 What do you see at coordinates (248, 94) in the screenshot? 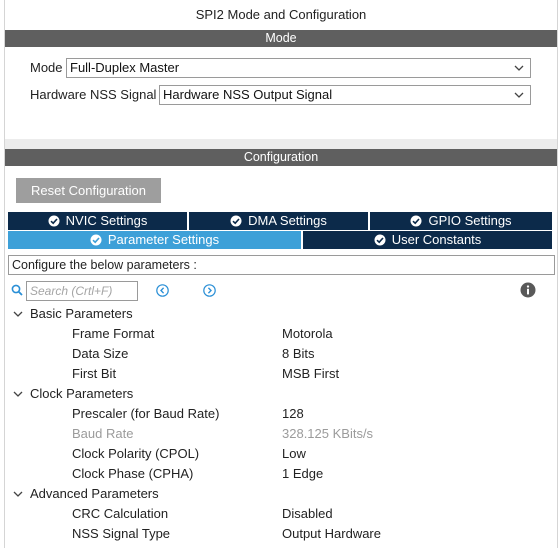
I see `nss-select-value: Hardware NSS Output Signal` at bounding box center [248, 94].